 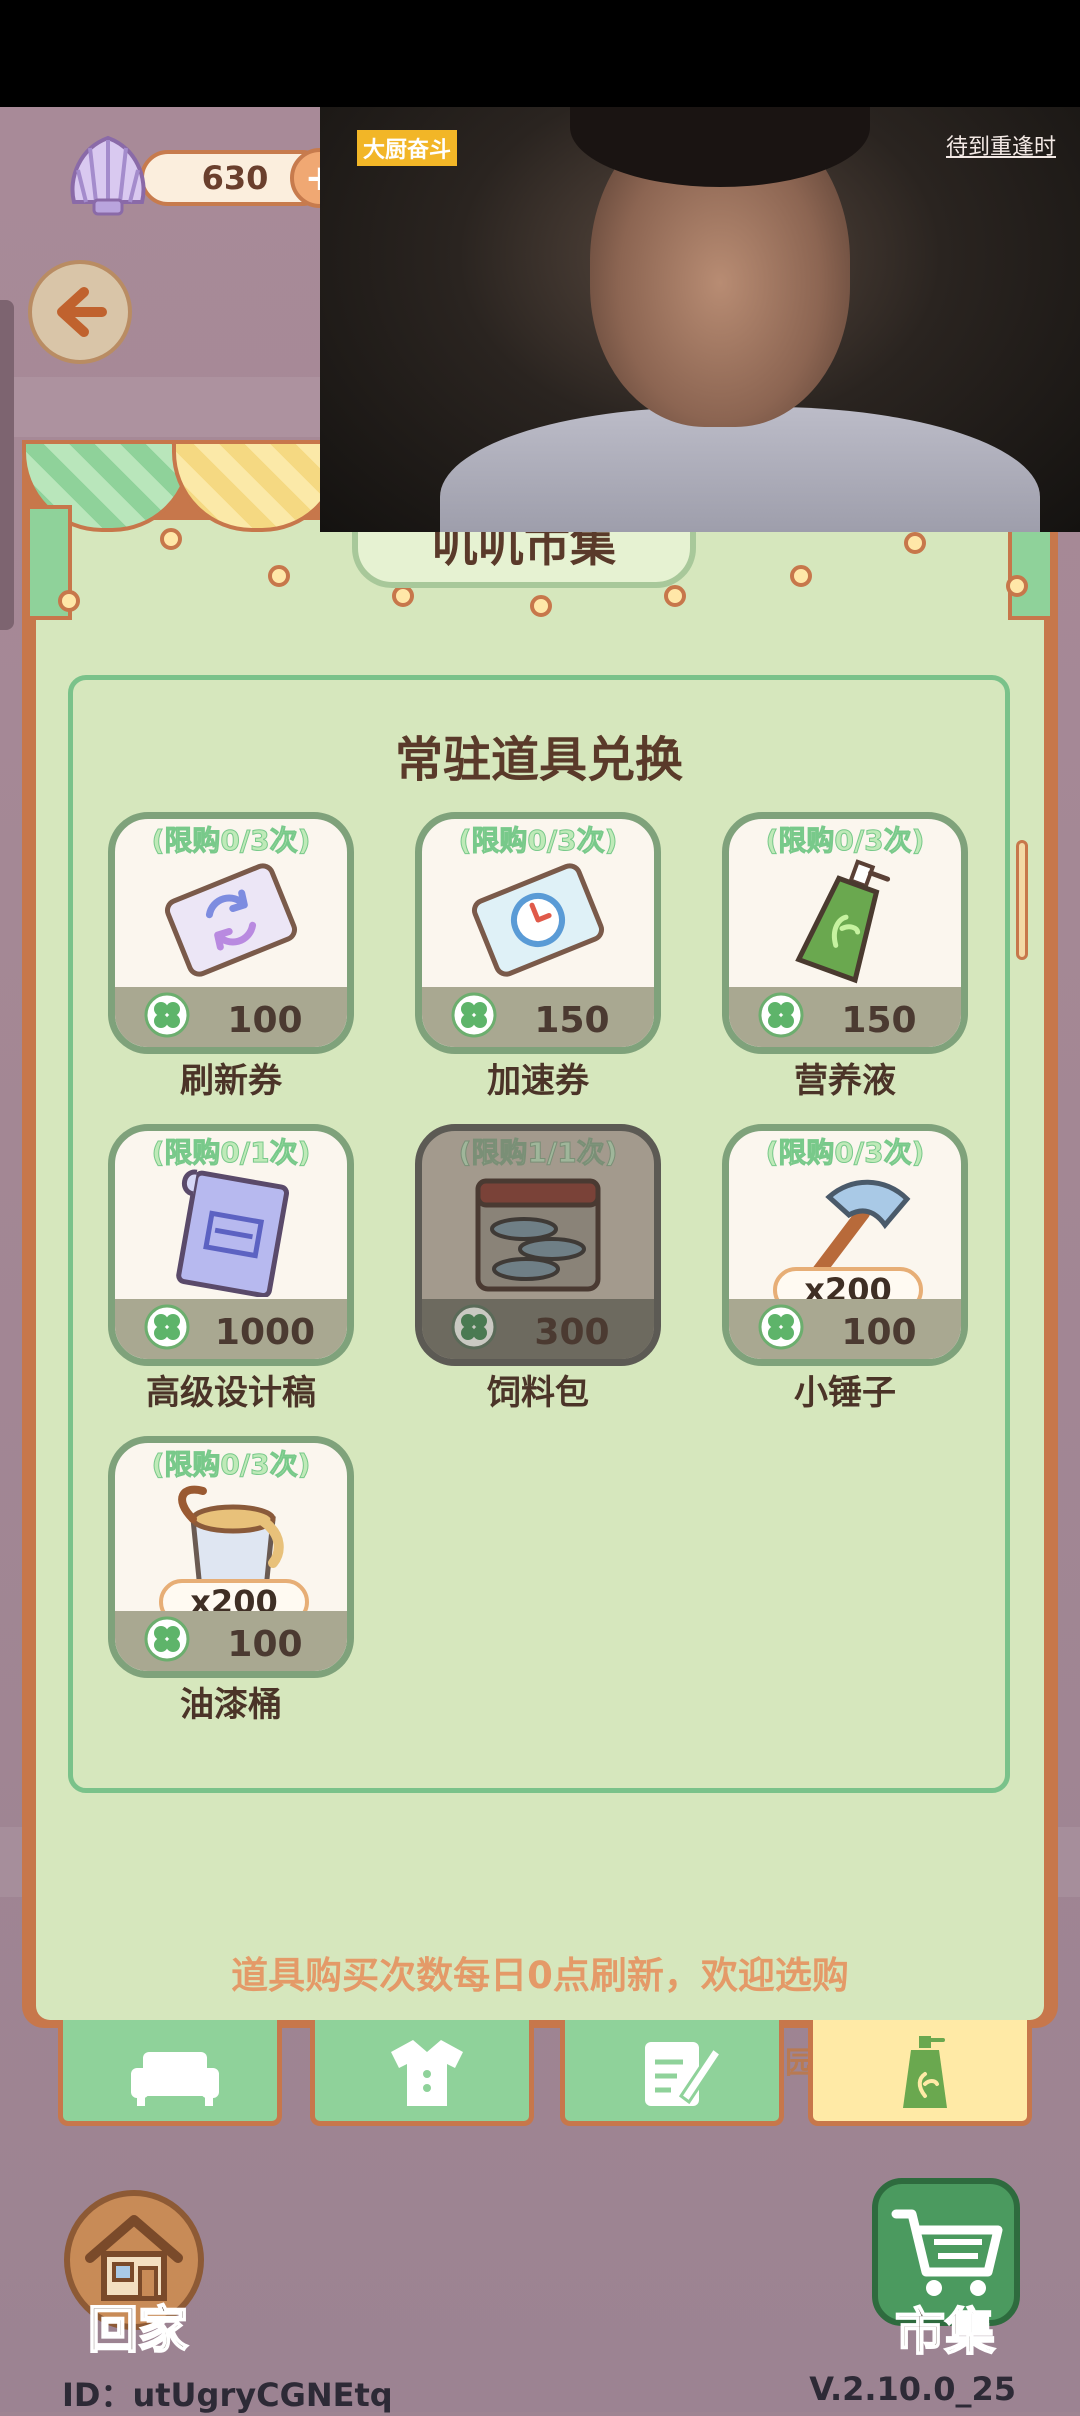 I want to click on status-bar, so click(x=540, y=53).